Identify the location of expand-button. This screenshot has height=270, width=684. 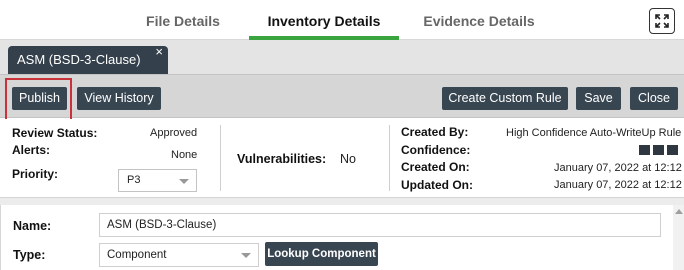
(662, 21).